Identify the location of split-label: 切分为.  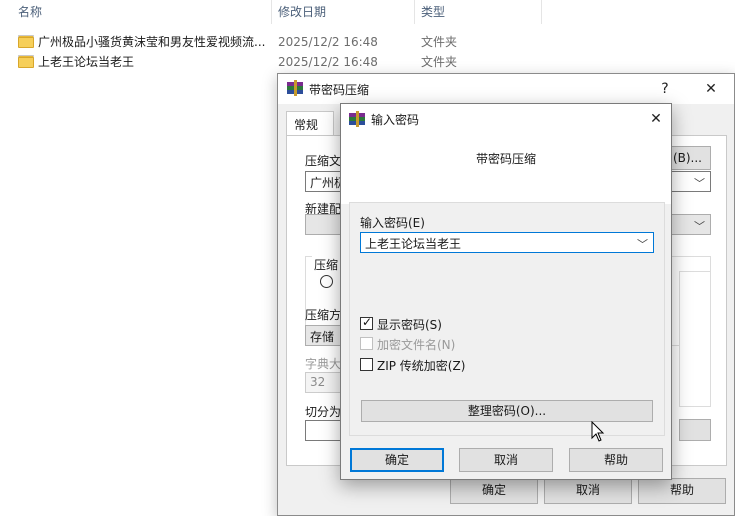
(323, 412).